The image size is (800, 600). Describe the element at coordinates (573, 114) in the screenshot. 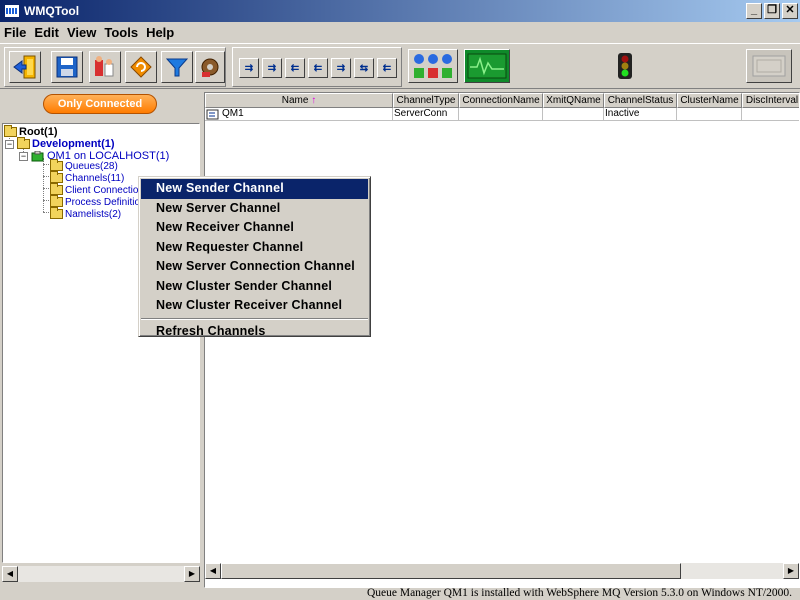

I see `cell-xmitqname` at that location.